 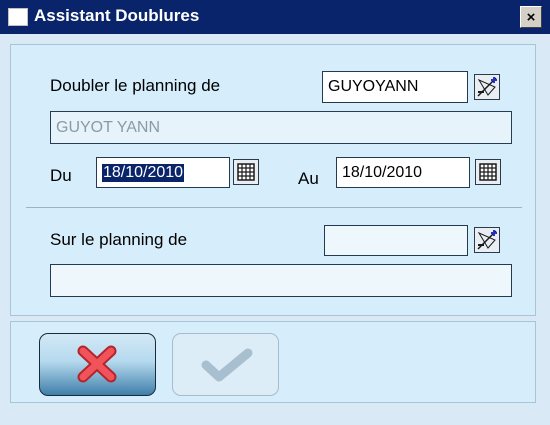 What do you see at coordinates (395, 87) in the screenshot?
I see `source-code-field: GUYOYANN` at bounding box center [395, 87].